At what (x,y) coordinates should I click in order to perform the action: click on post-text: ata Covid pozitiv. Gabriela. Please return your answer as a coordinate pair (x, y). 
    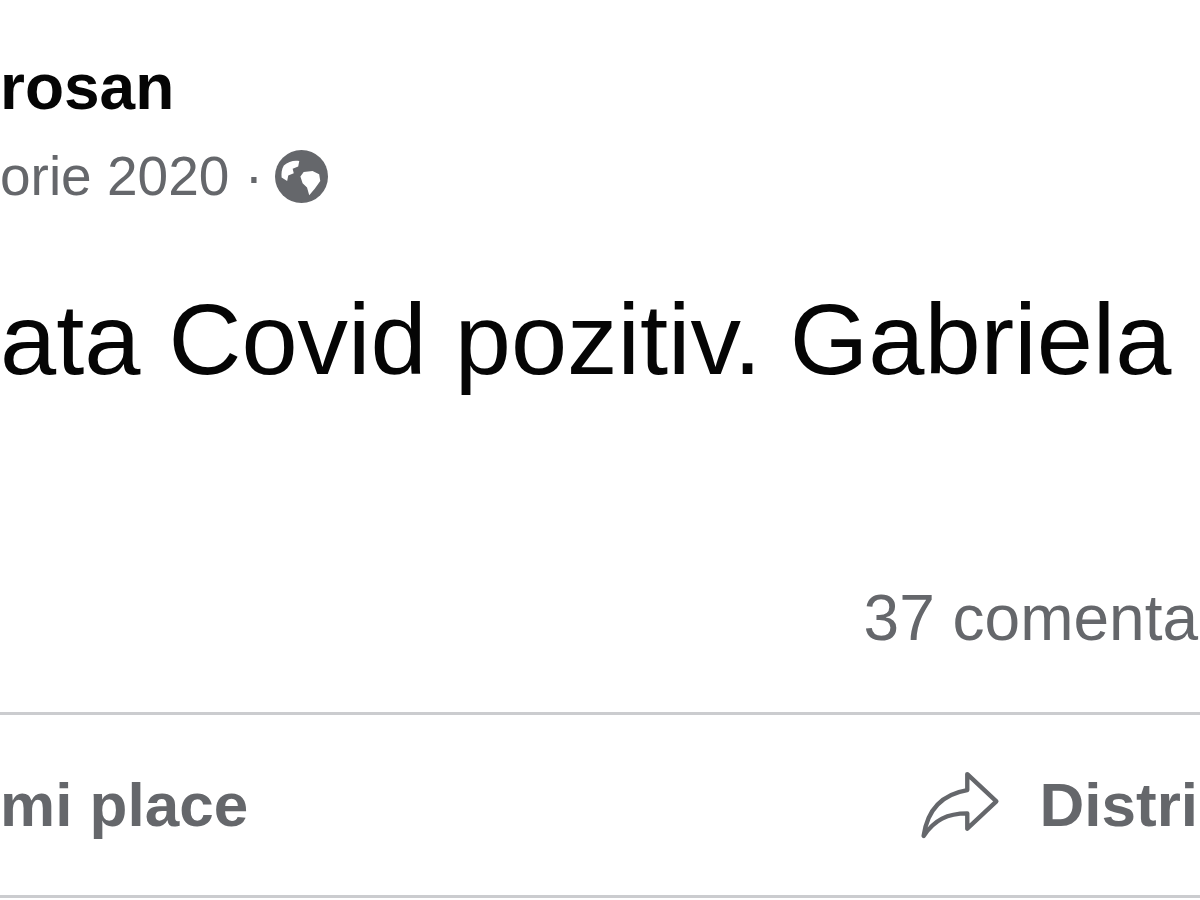
    Looking at the image, I should click on (586, 340).